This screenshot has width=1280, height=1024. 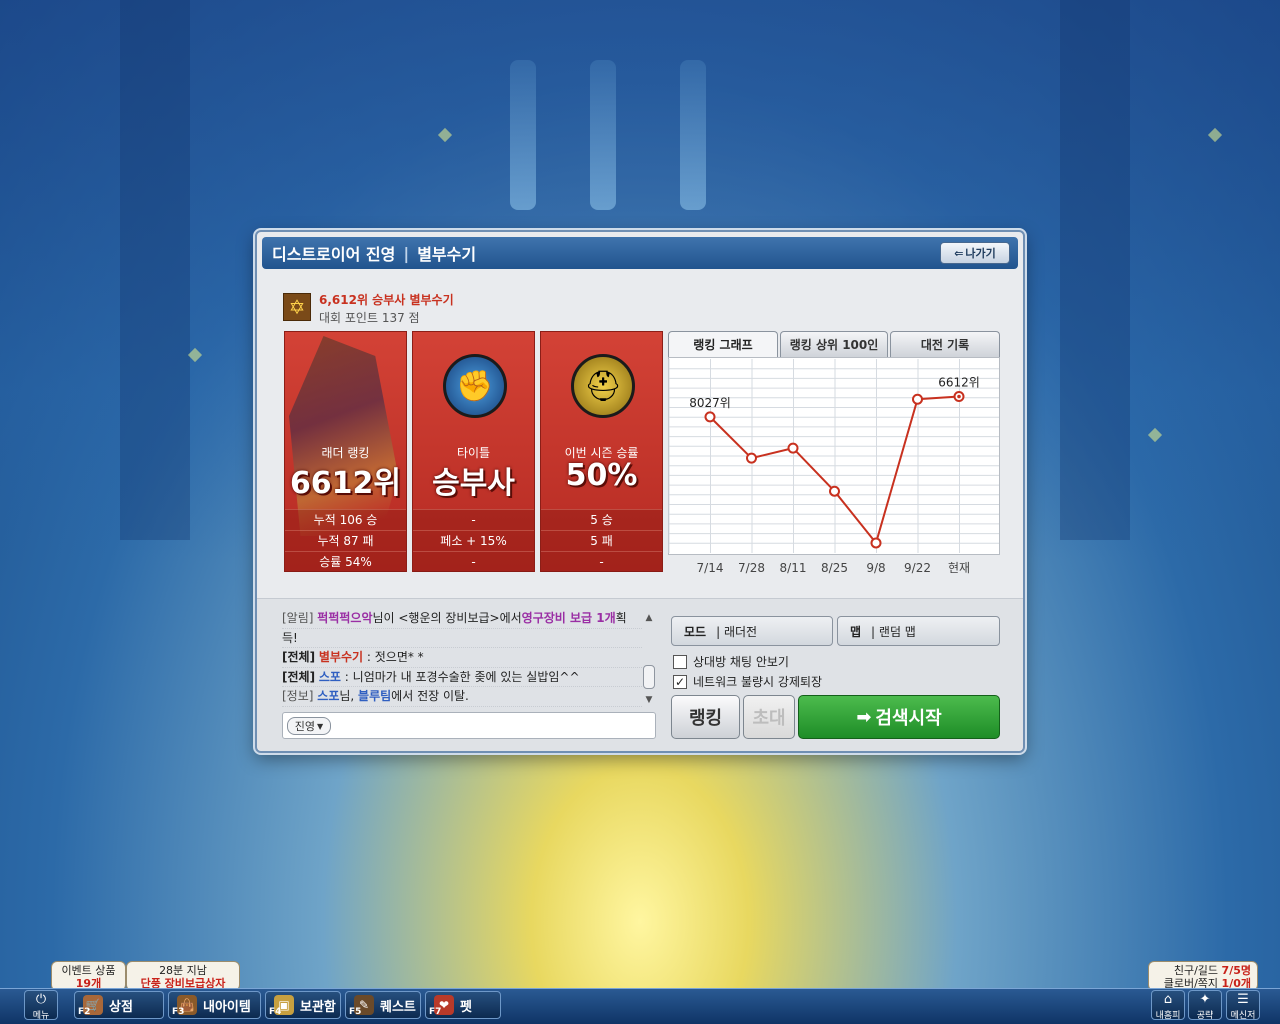 I want to click on start-search-button: ➡ 검색시작, so click(x=899, y=717).